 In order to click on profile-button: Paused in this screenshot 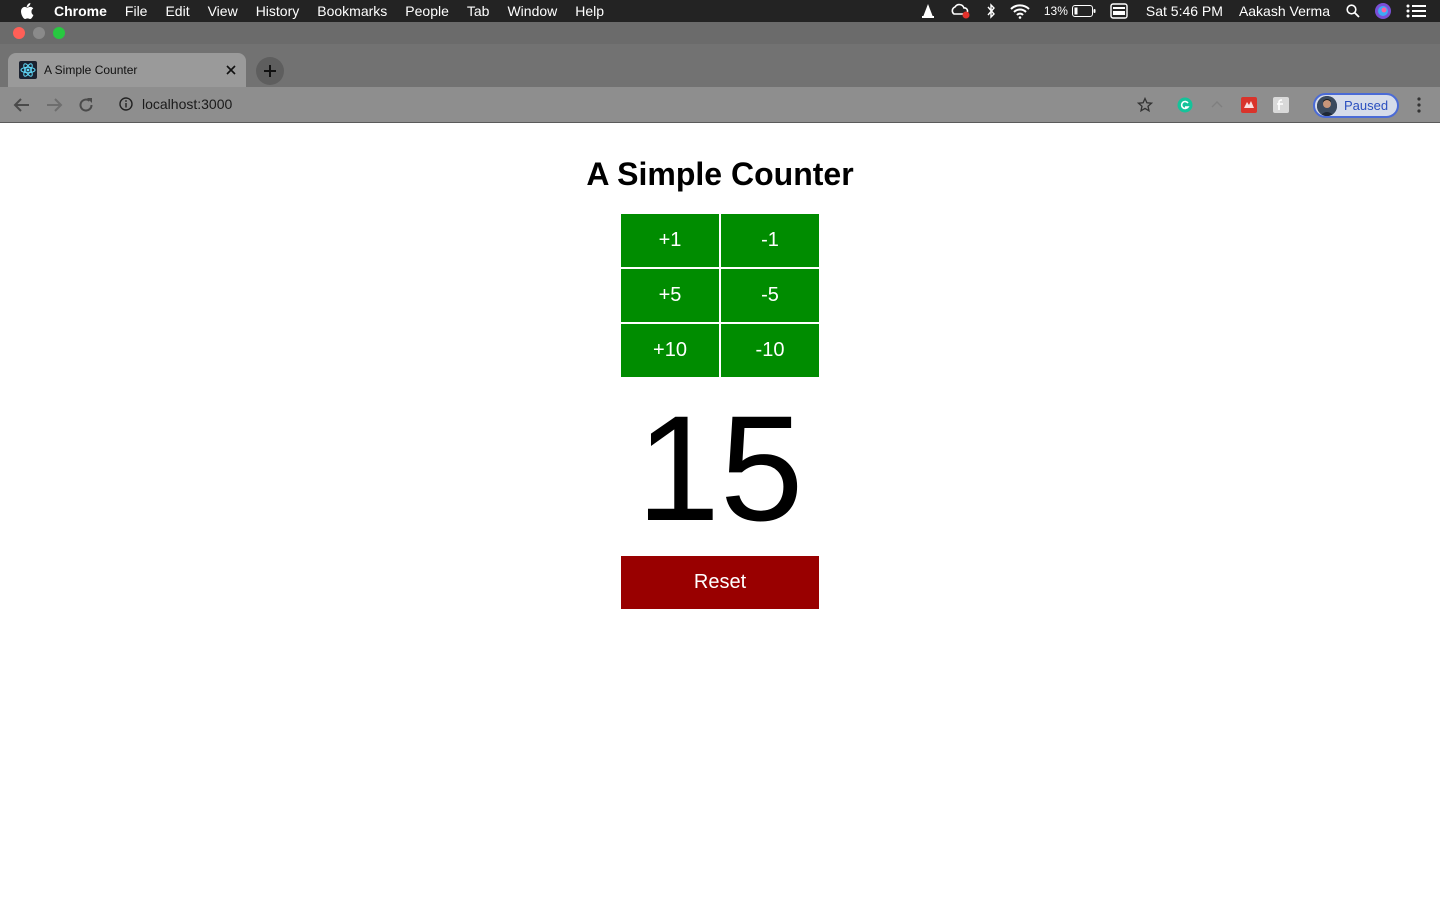, I will do `click(1356, 105)`.